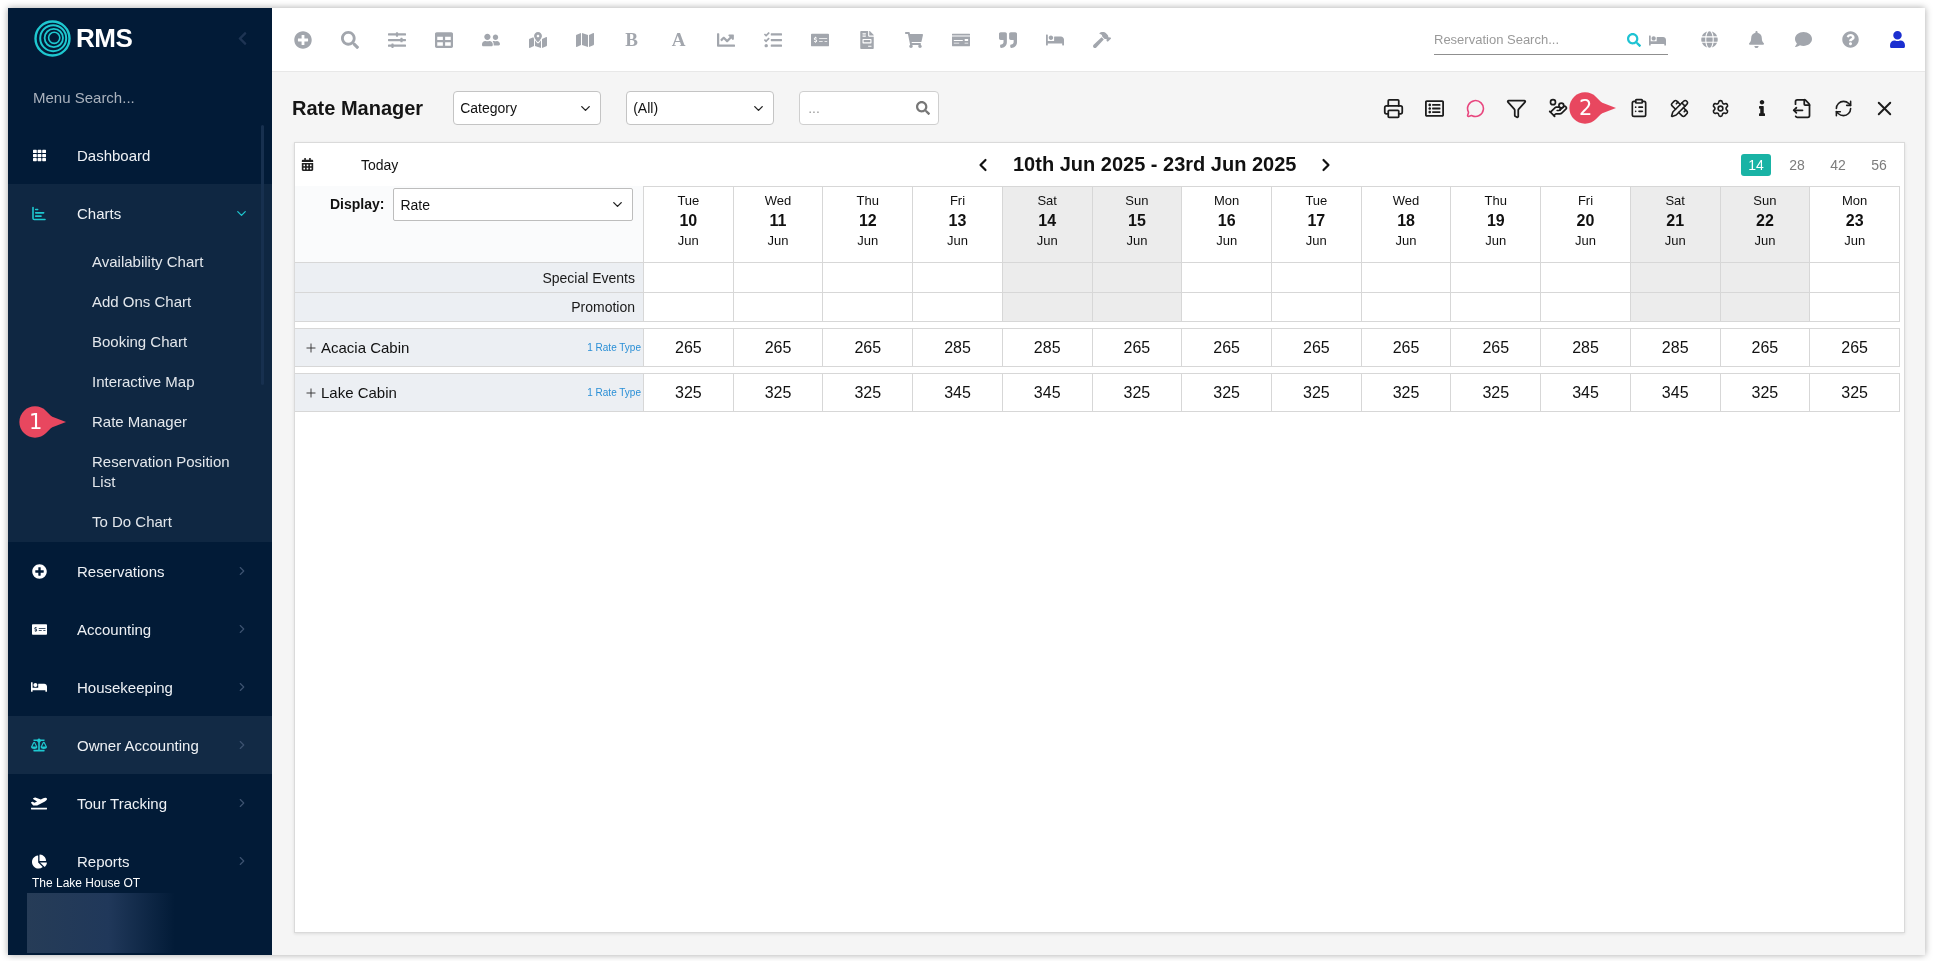  I want to click on day-number: 14, so click(1047, 221).